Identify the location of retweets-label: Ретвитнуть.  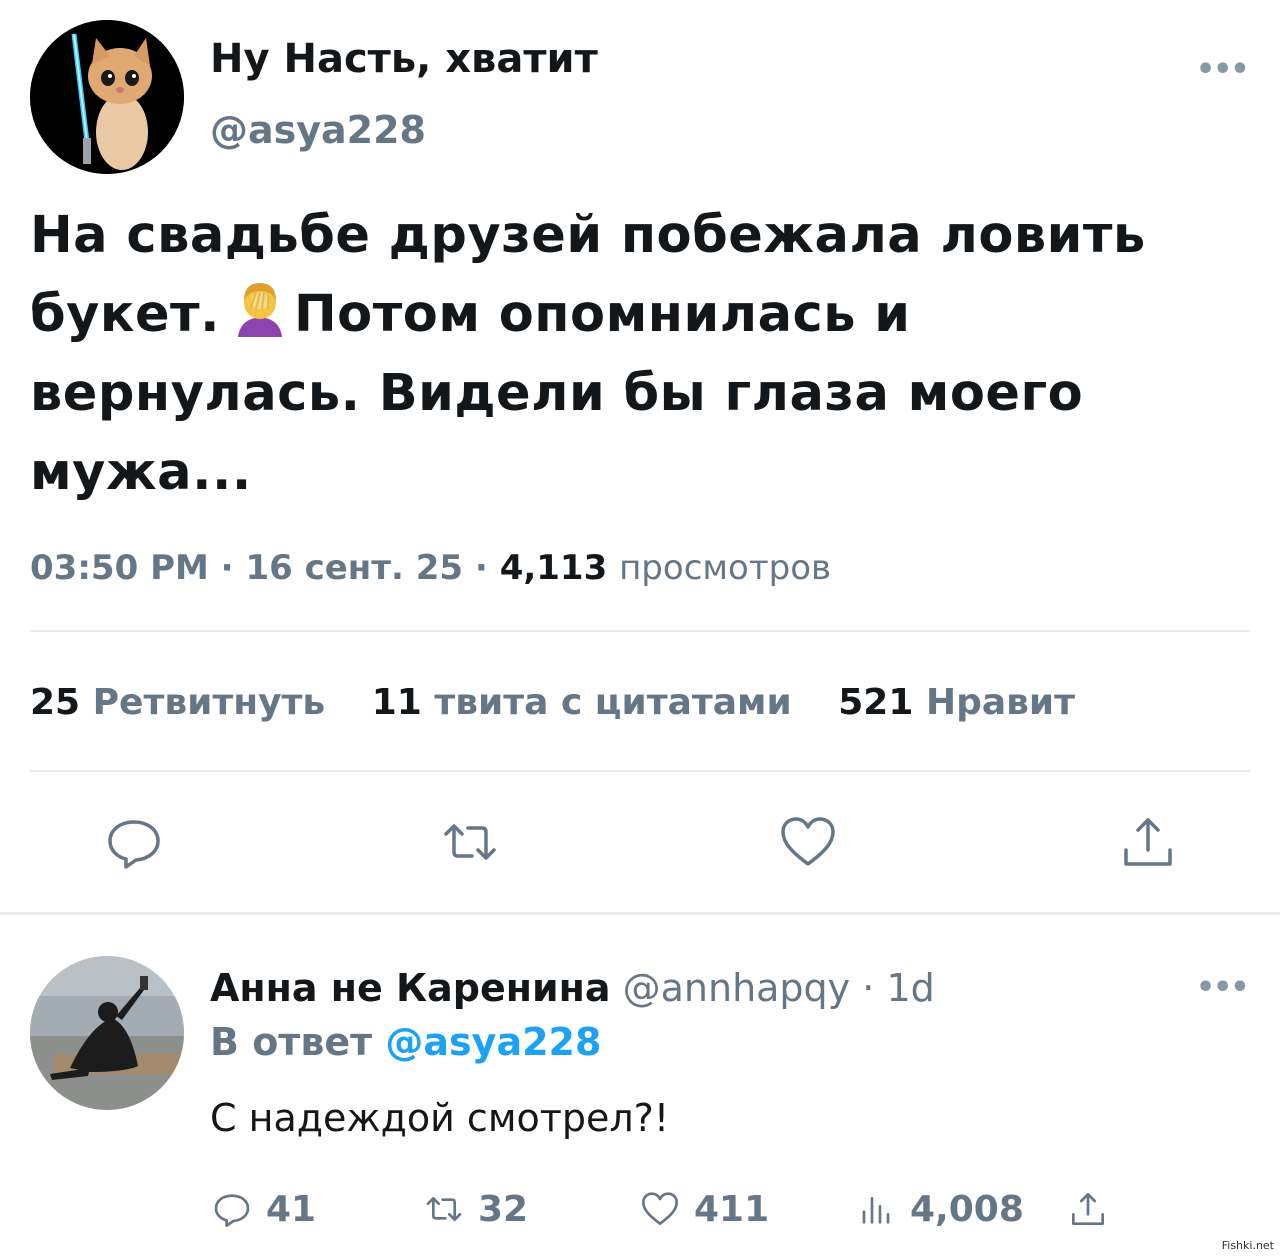
(209, 702).